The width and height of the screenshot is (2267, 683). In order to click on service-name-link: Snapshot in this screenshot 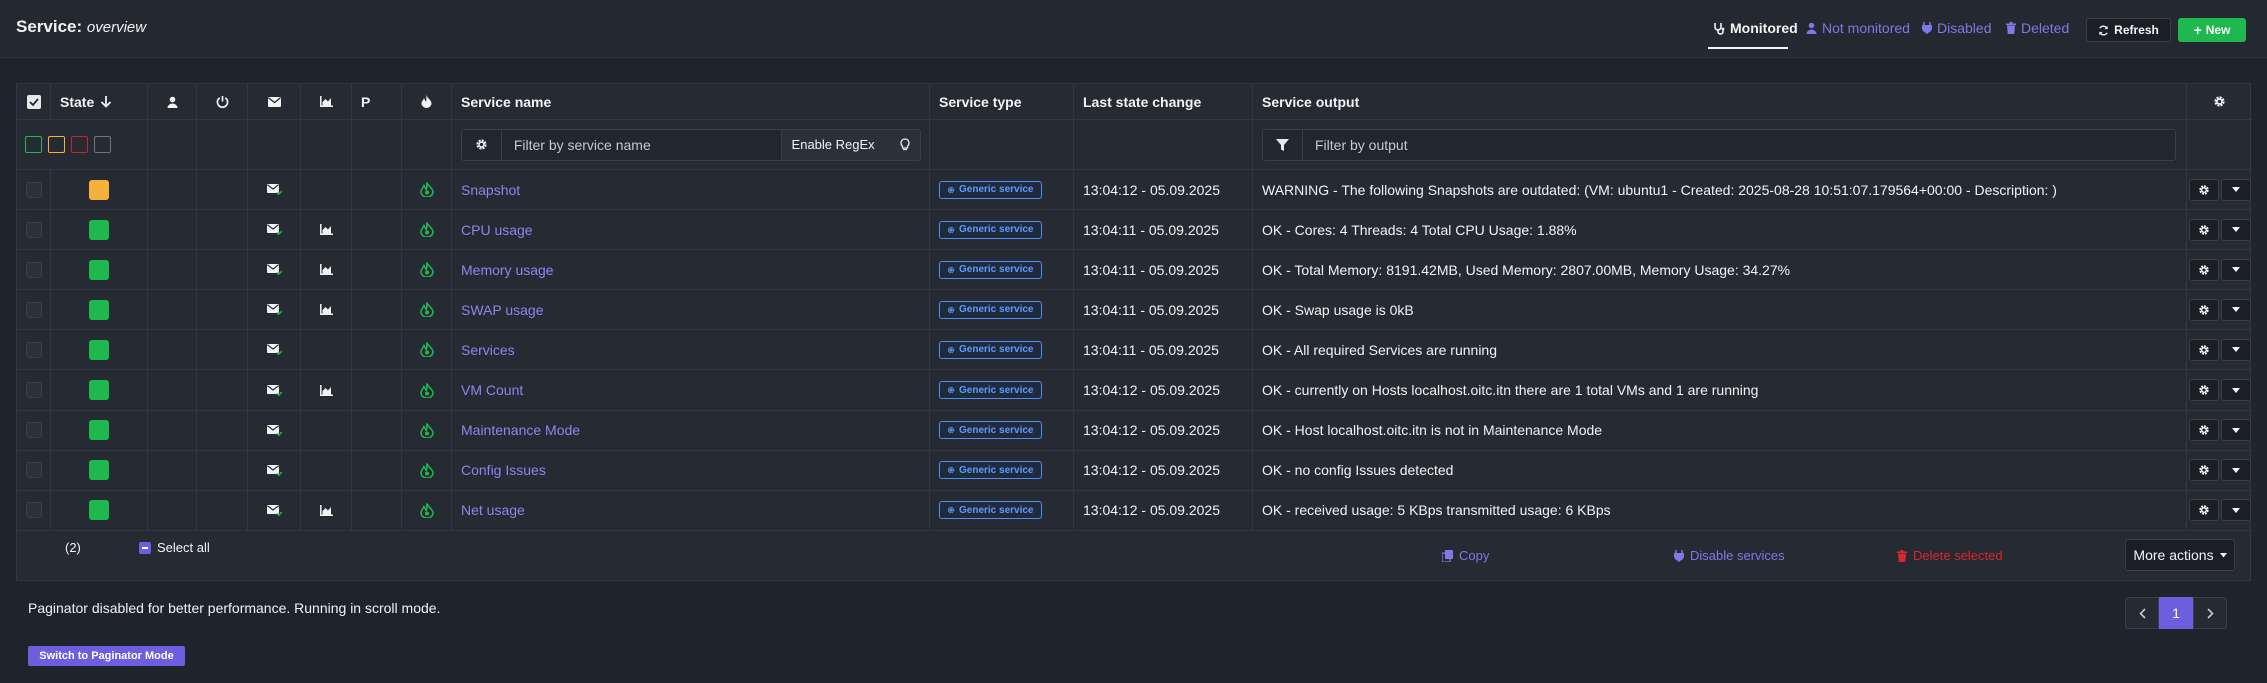, I will do `click(490, 190)`.